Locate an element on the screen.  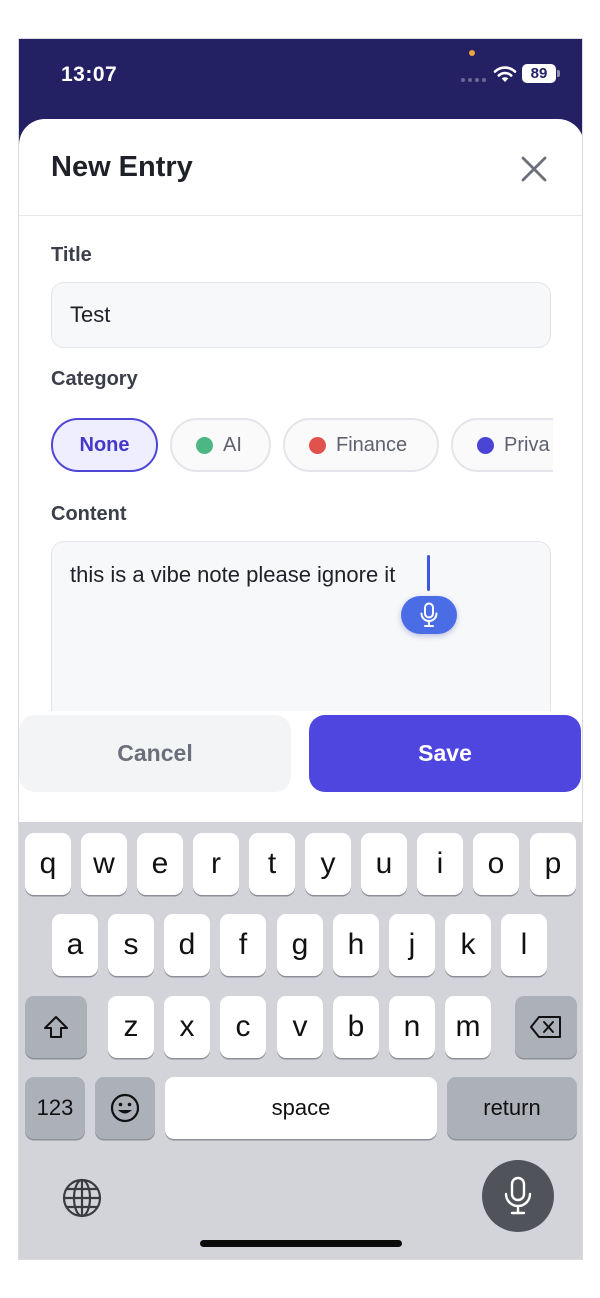
key-m: m is located at coordinates (468, 1027).